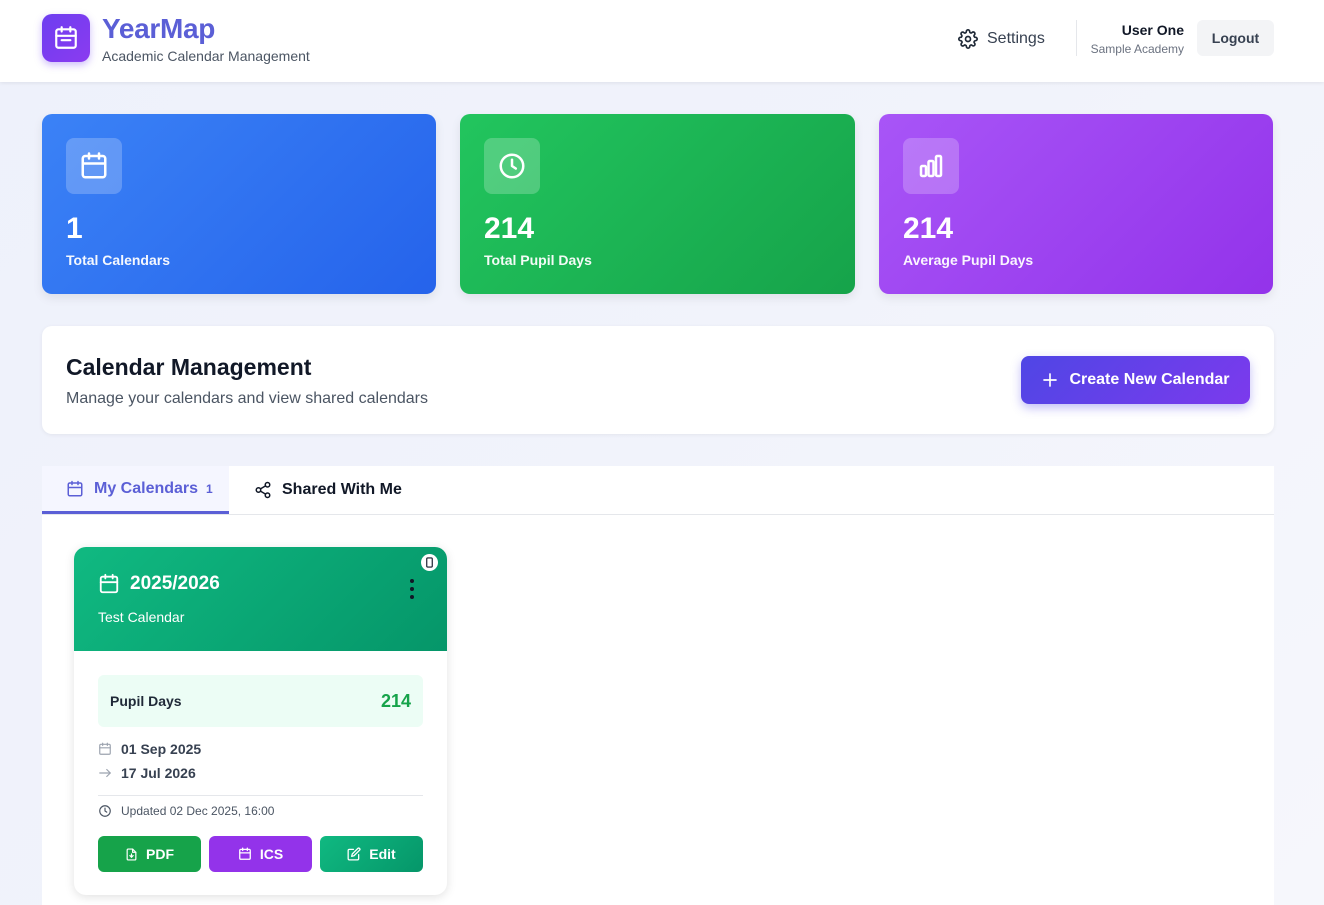  Describe the element at coordinates (206, 56) in the screenshot. I see `app-subtitle: Academic Calendar Management` at that location.